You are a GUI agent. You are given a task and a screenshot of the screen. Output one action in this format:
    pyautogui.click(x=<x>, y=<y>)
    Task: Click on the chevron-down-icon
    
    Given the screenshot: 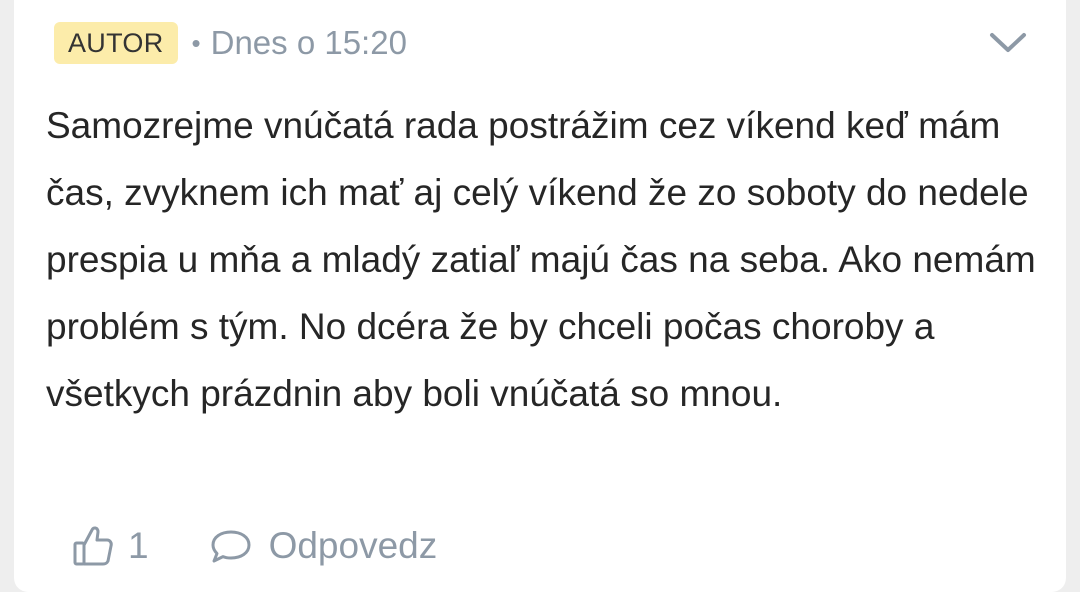 What is the action you would take?
    pyautogui.click(x=1008, y=42)
    